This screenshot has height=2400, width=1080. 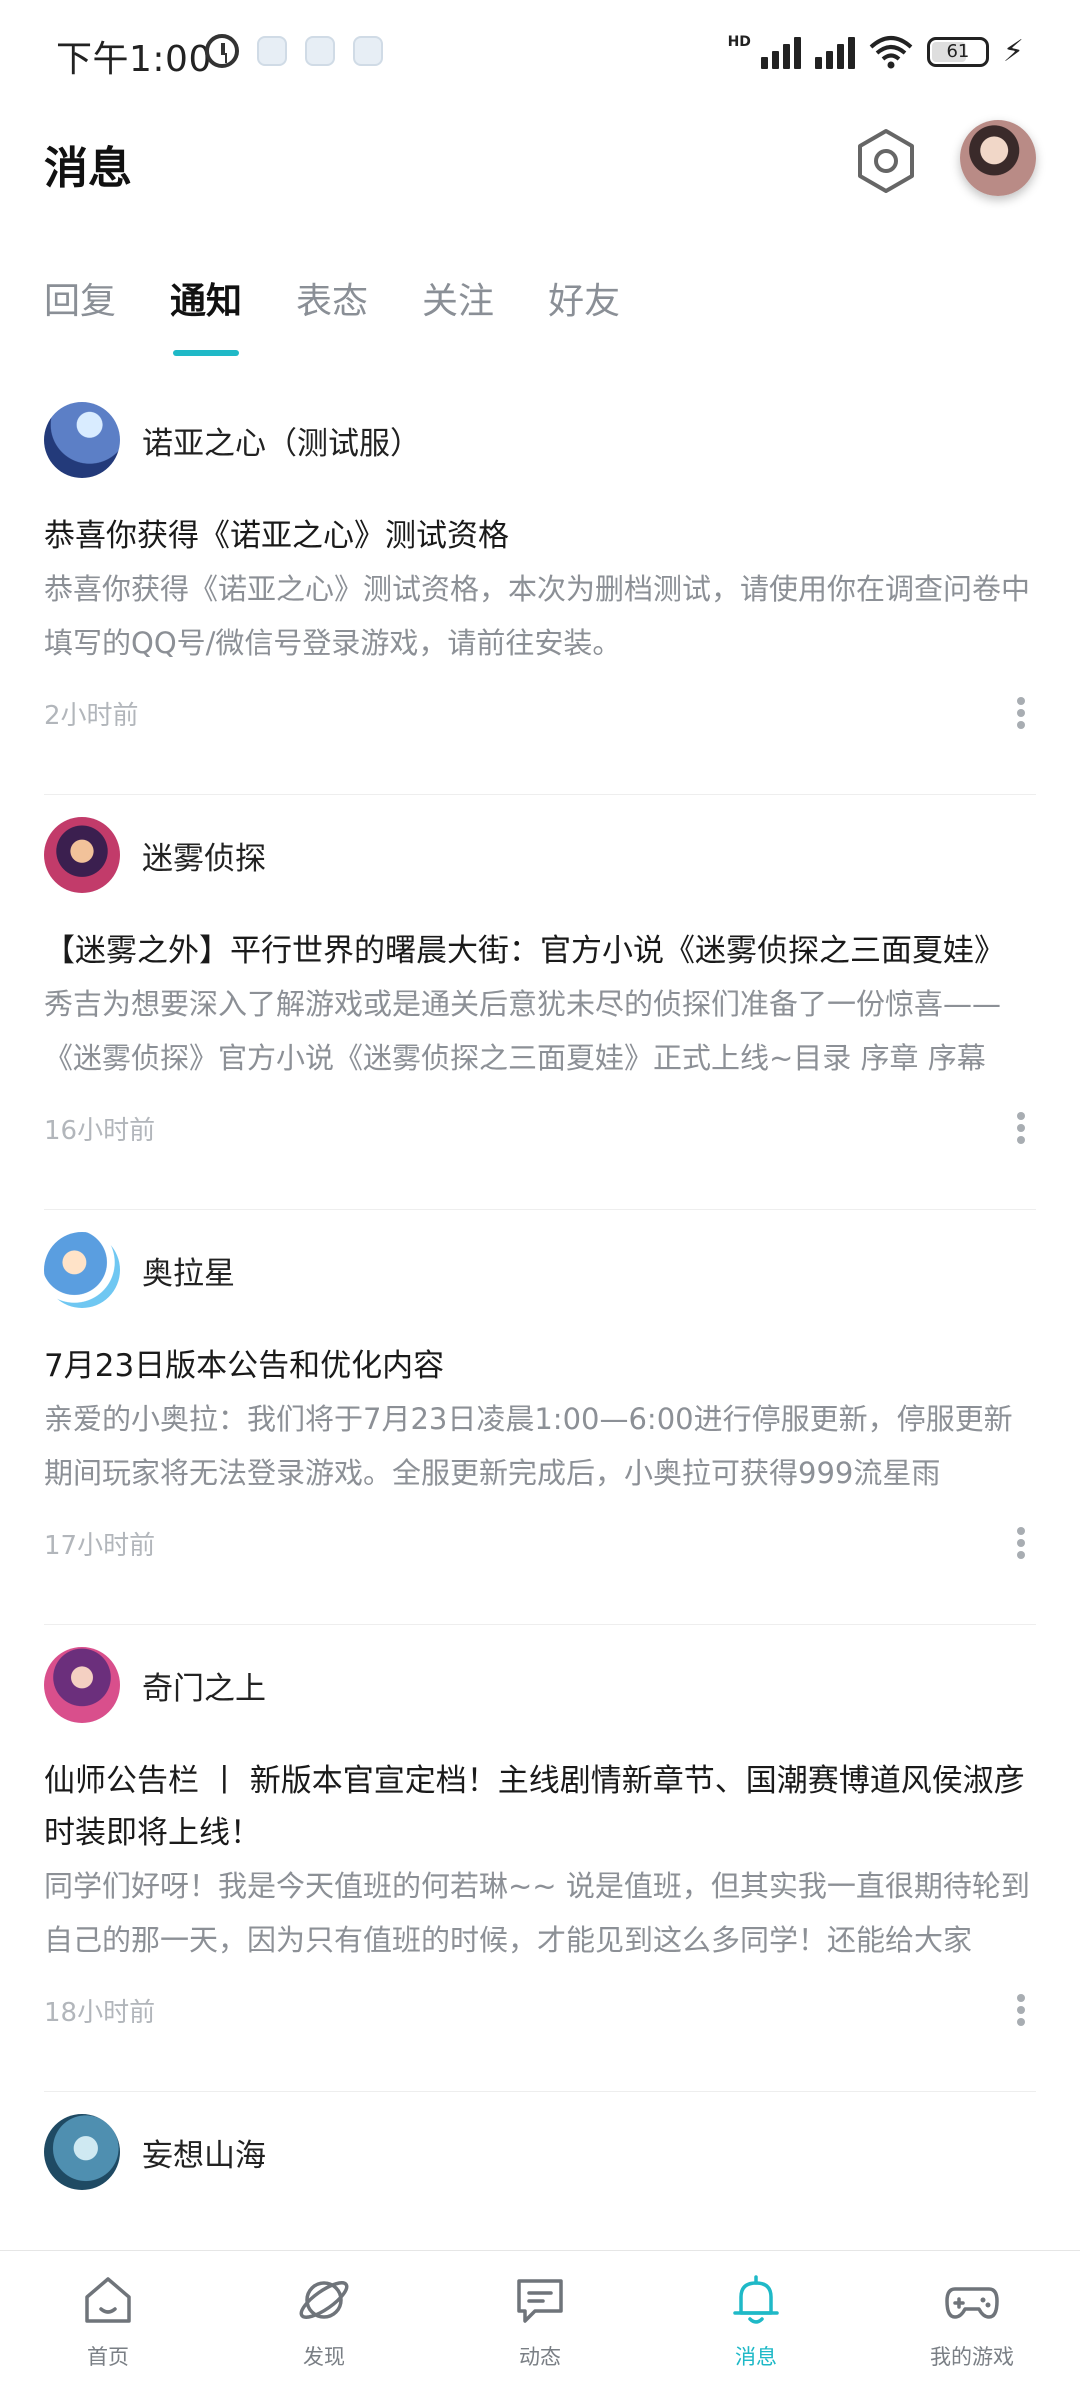 I want to click on nav-label: 动态, so click(x=540, y=2357).